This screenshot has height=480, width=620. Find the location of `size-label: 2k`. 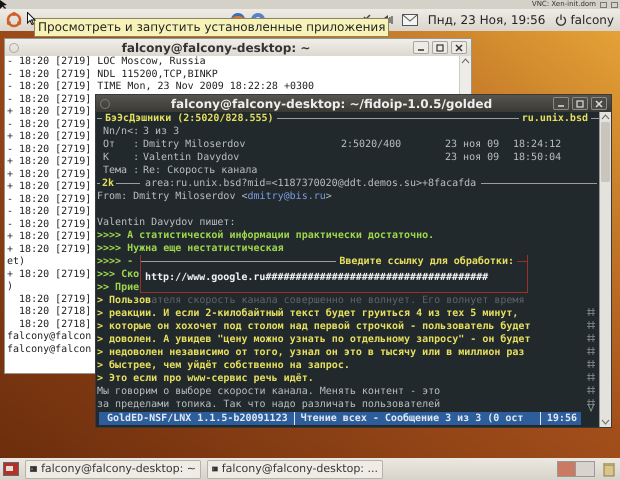

size-label: 2k is located at coordinates (108, 183).